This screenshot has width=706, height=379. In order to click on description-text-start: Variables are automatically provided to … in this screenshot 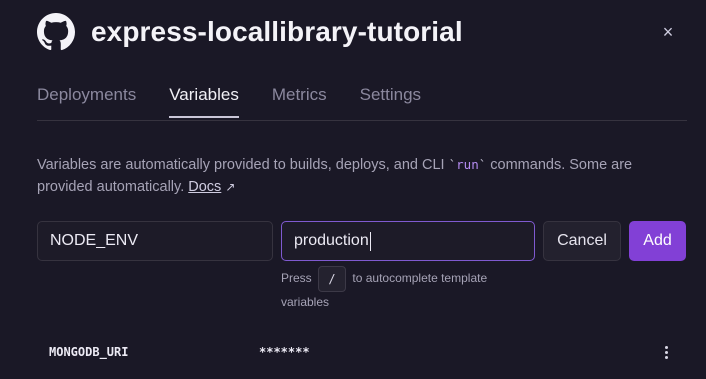, I will do `click(243, 165)`.